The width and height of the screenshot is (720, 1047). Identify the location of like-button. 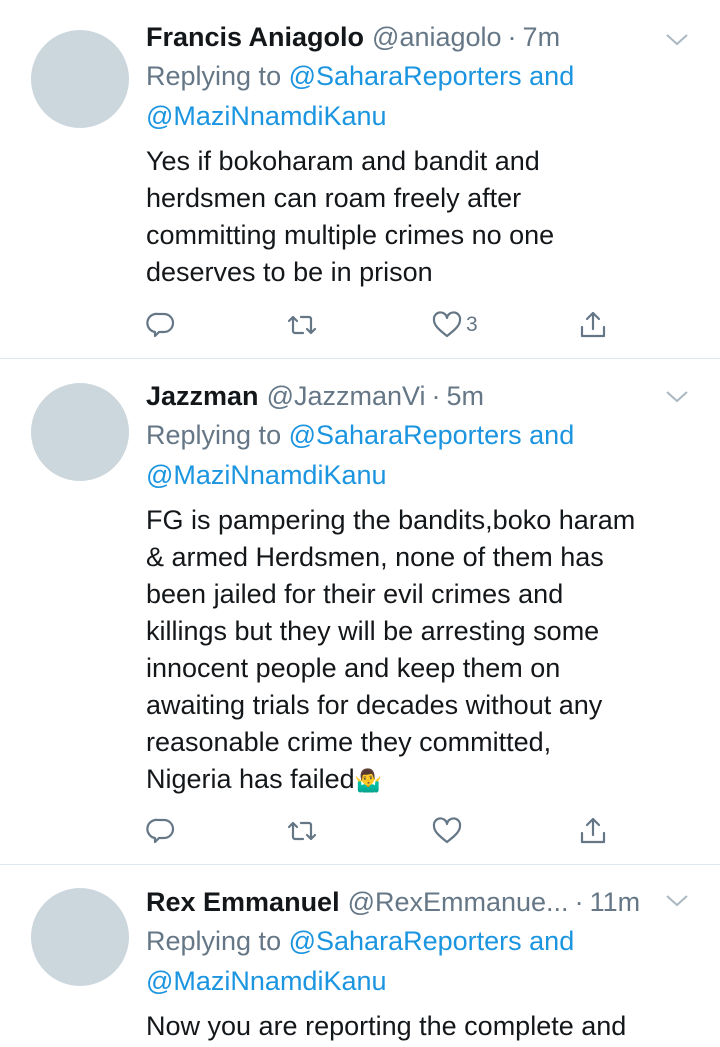
(447, 831).